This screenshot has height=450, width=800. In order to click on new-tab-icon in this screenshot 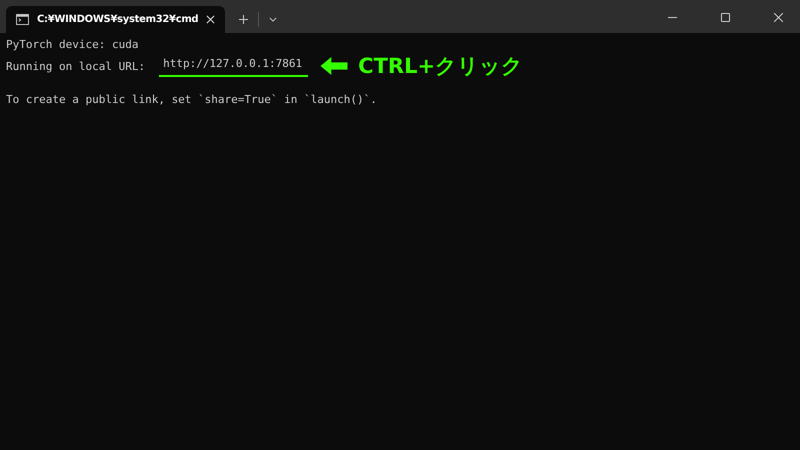, I will do `click(243, 19)`.